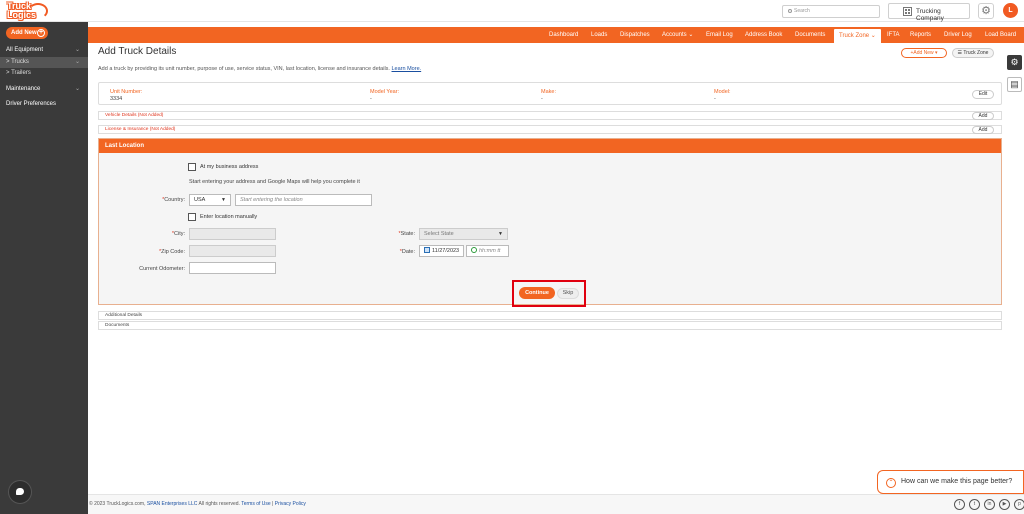 Image resolution: width=1024 pixels, height=514 pixels. I want to click on add-new-dropdown-button: +Add New ▾, so click(924, 53).